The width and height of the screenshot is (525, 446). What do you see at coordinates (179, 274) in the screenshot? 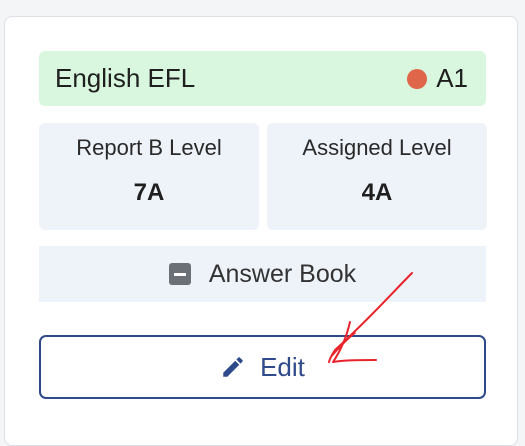
I see `minus-square-icon` at bounding box center [179, 274].